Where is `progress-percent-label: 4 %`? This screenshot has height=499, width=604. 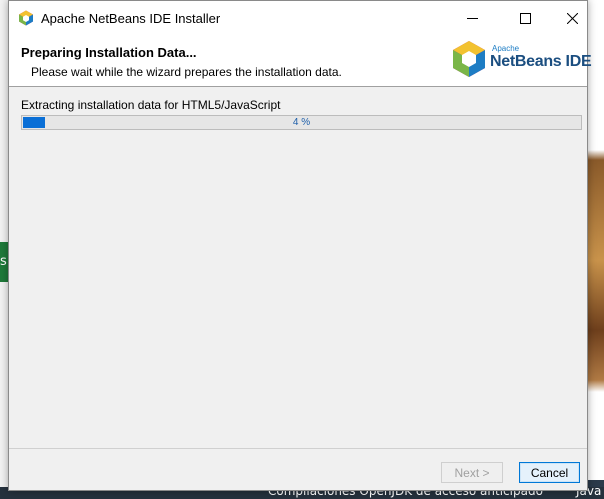
progress-percent-label: 4 % is located at coordinates (301, 122).